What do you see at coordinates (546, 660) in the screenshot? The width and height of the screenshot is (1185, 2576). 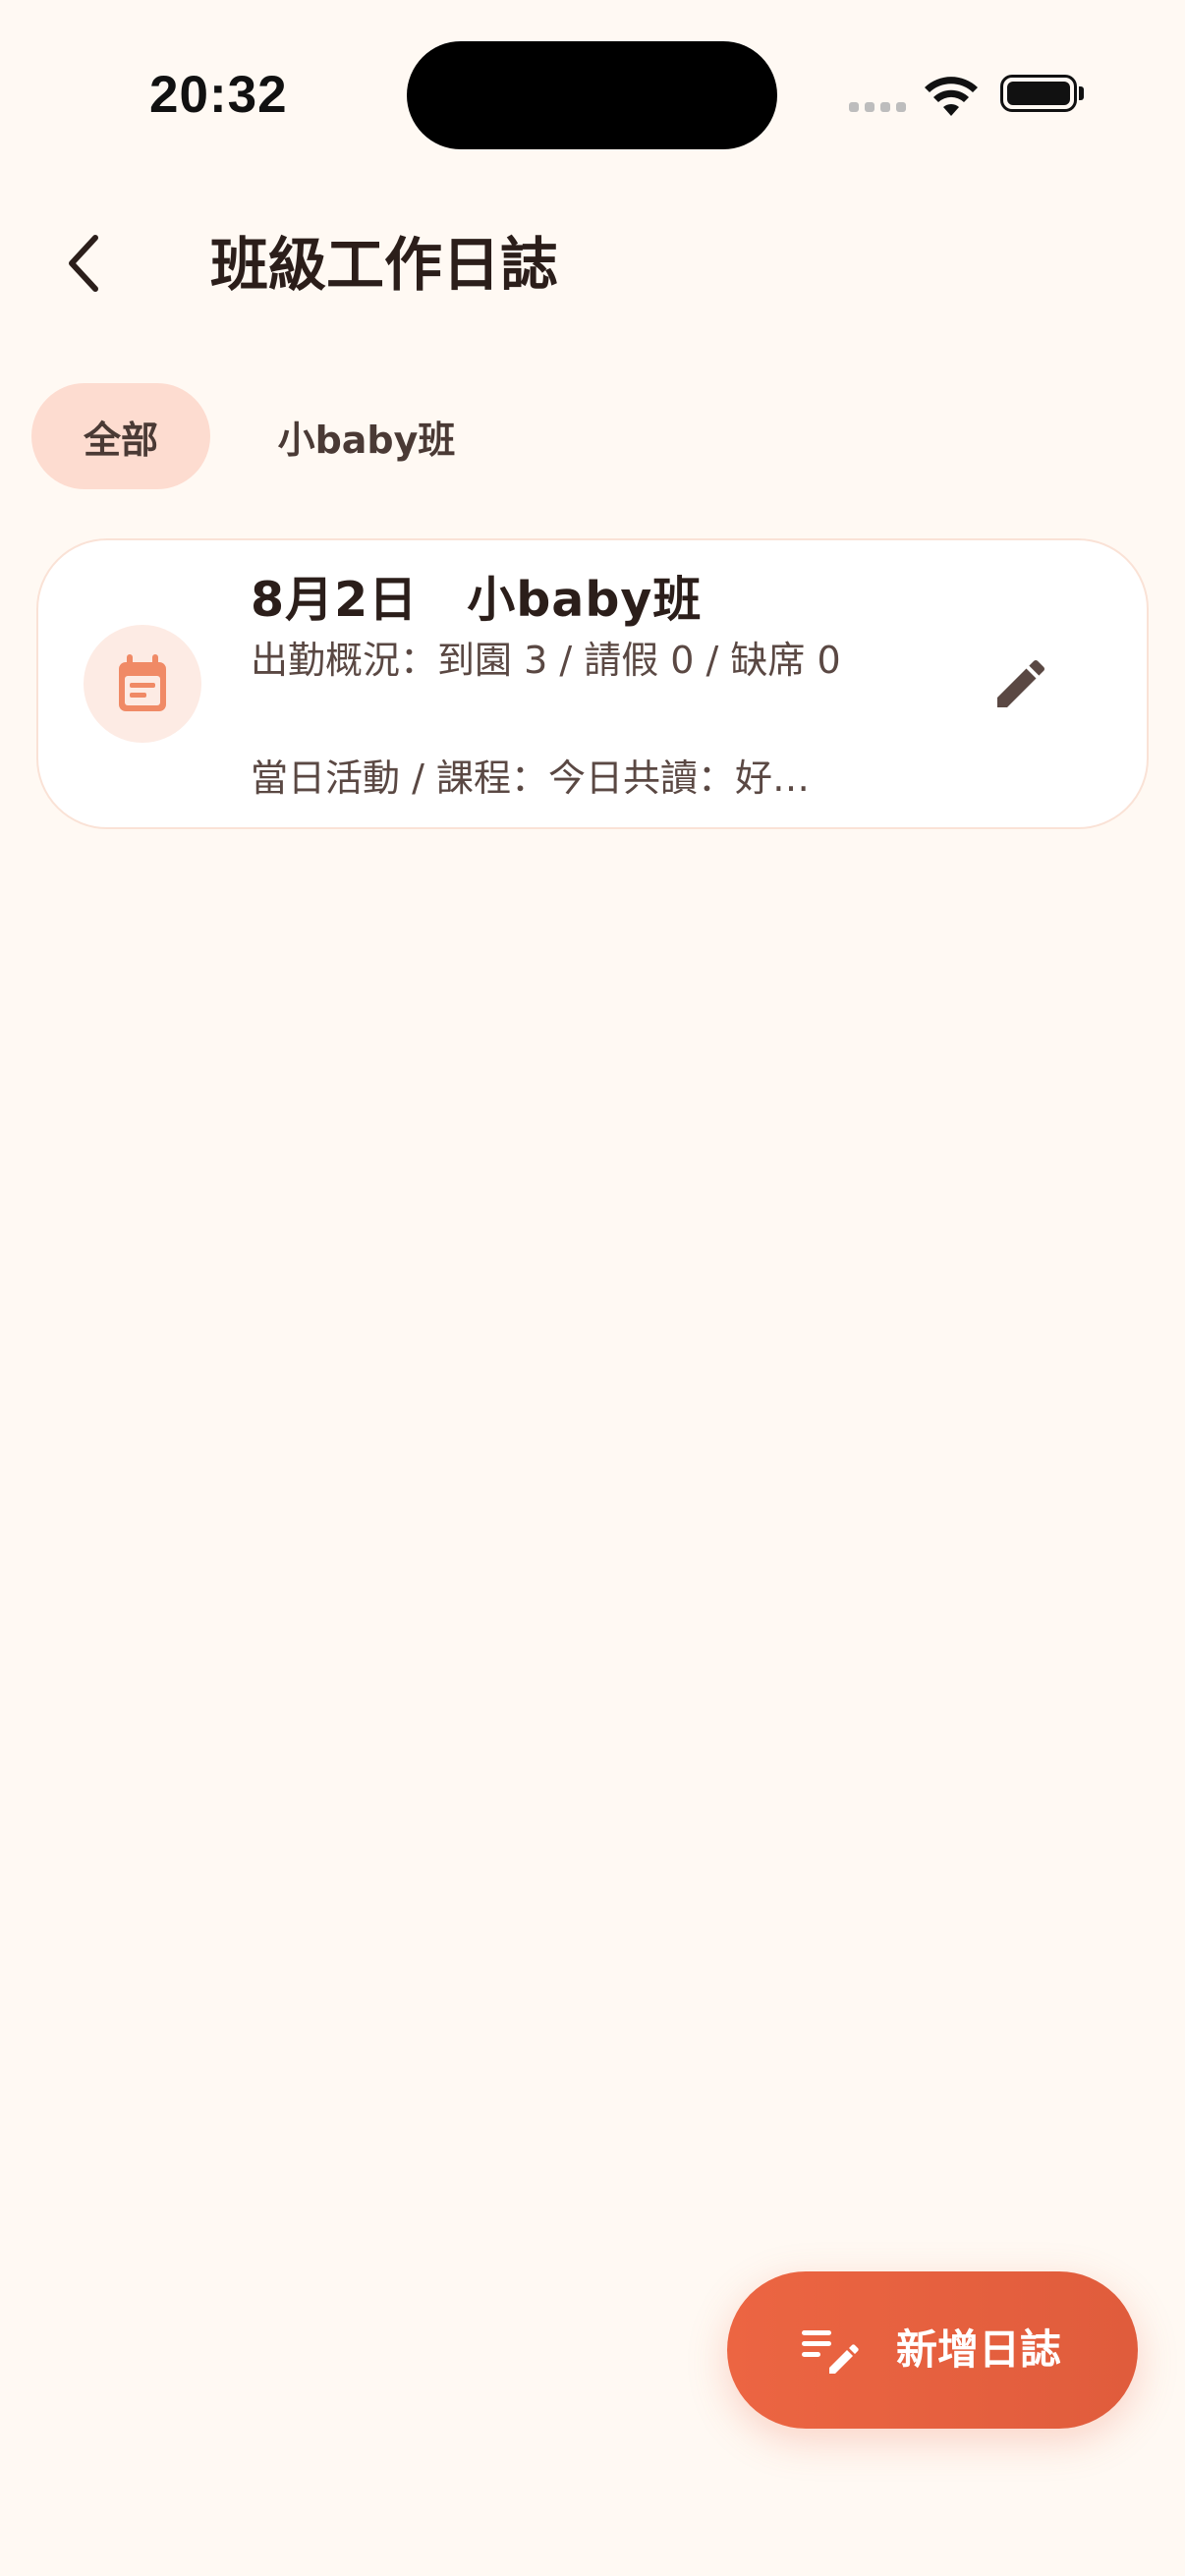 I see `log-attendance: 出勤概況：到園 3 / 請假 0 / 缺席 0` at bounding box center [546, 660].